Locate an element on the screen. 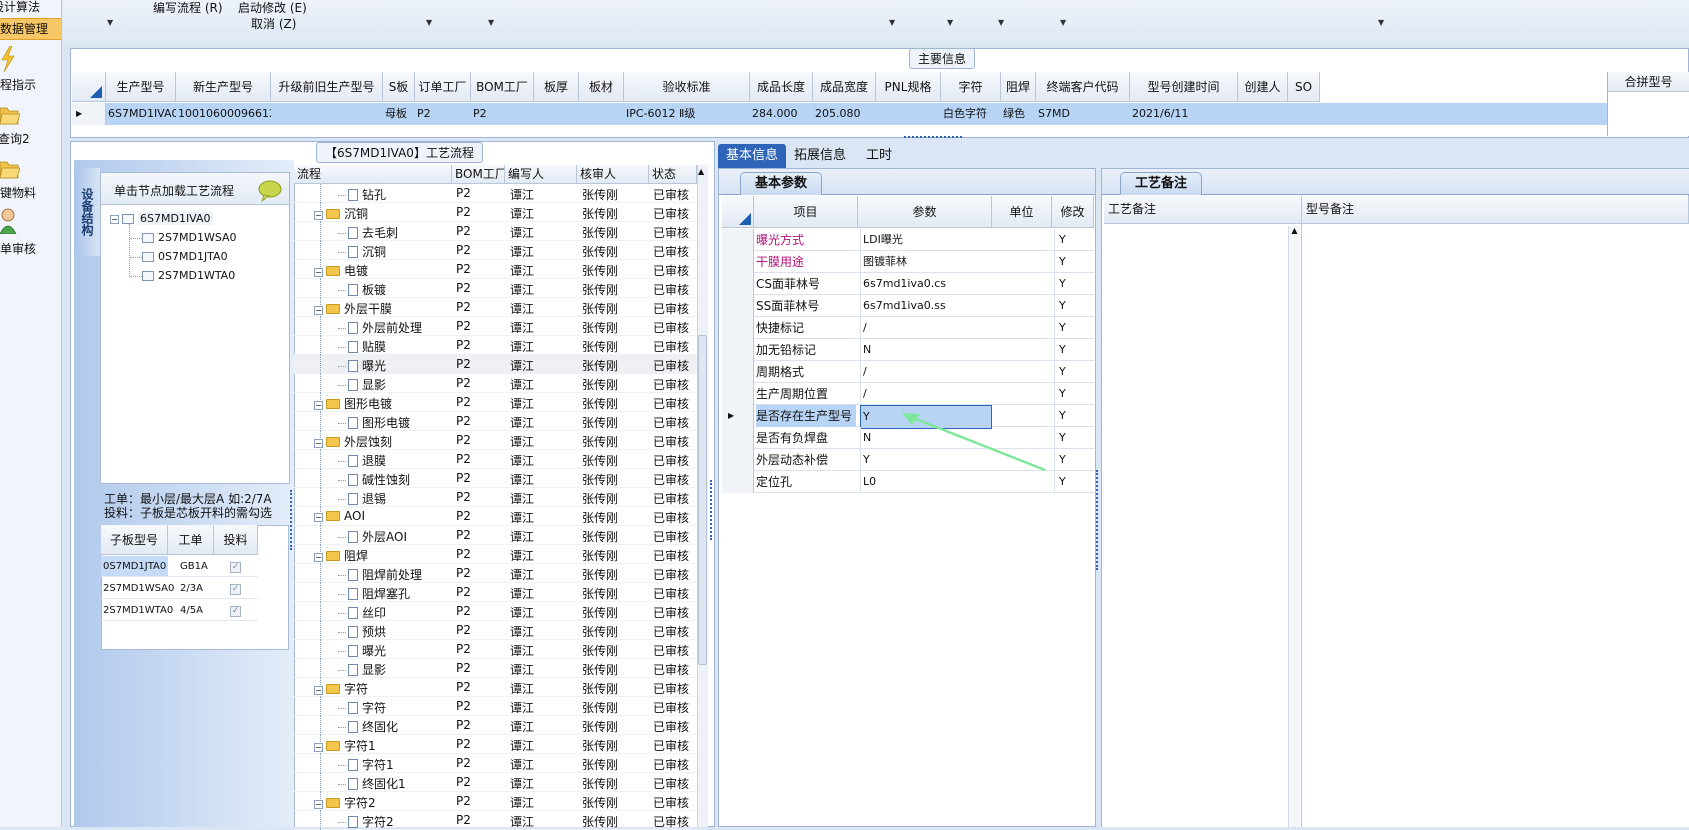  tree-node-child: 2S7MD1WTA0 is located at coordinates (182, 275).